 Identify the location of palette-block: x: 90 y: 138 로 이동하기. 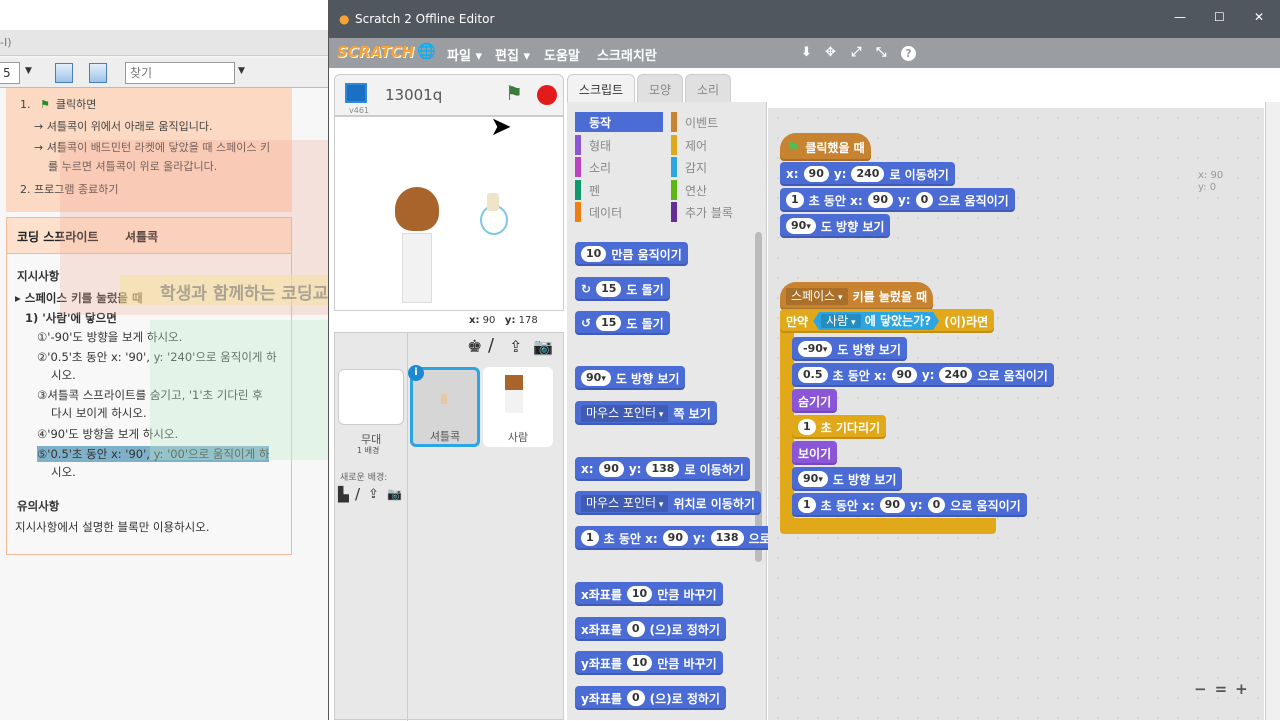
(662, 469).